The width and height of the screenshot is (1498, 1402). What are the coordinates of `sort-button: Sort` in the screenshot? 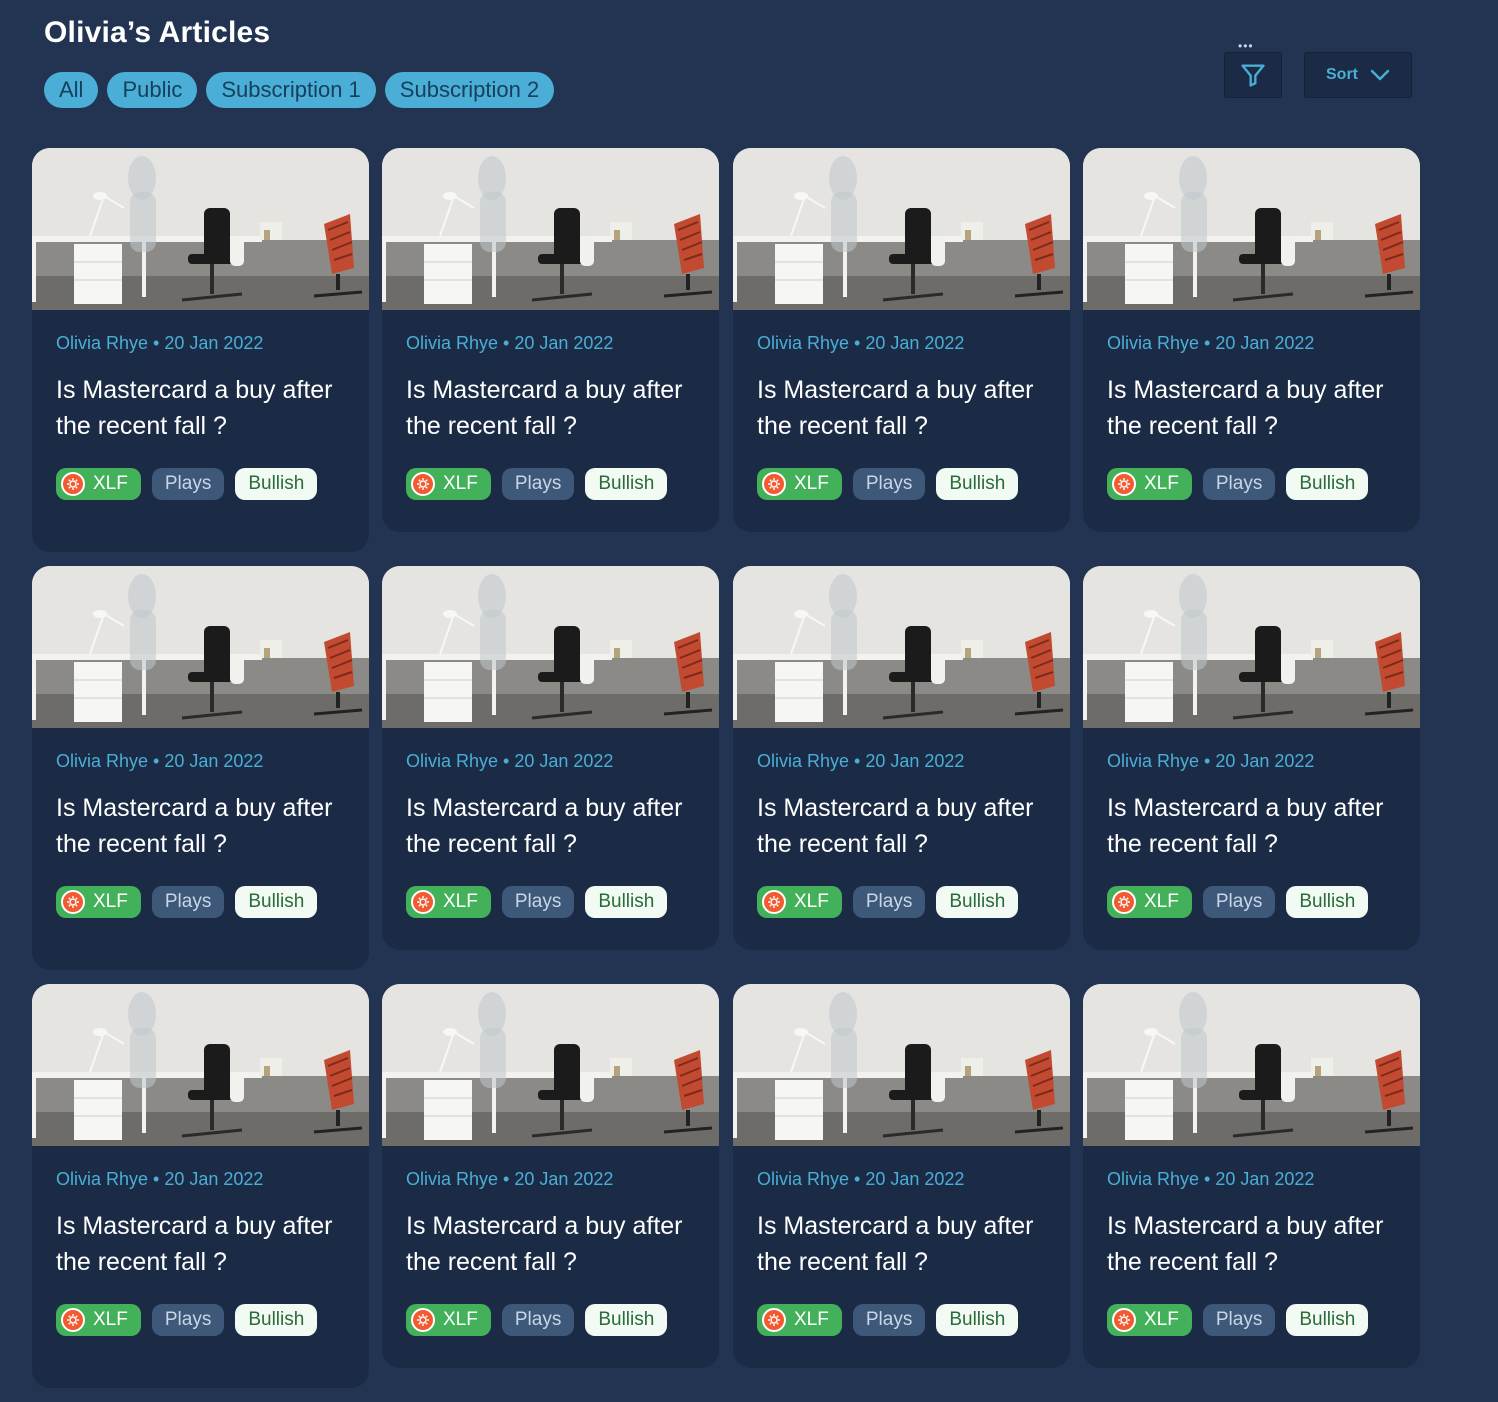 It's located at (1358, 75).